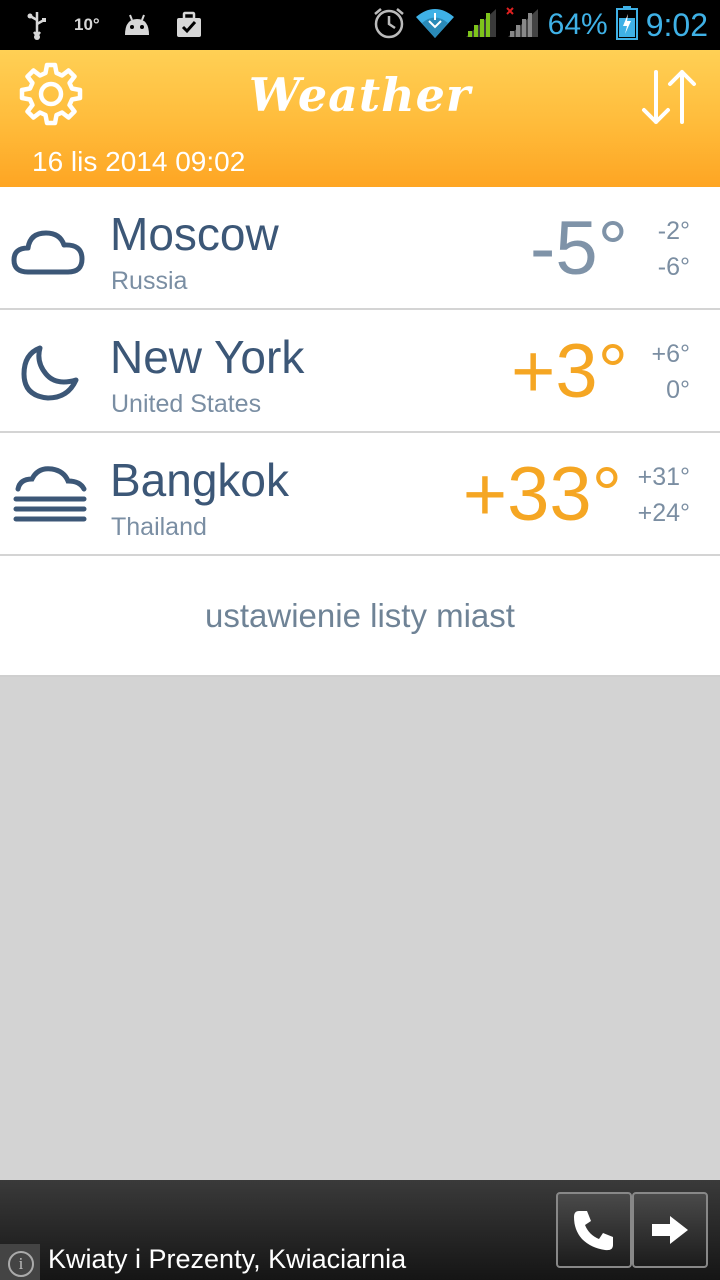 This screenshot has height=1280, width=720. I want to click on app-header: Weather 16 lis 2014 09:02, so click(360, 118).